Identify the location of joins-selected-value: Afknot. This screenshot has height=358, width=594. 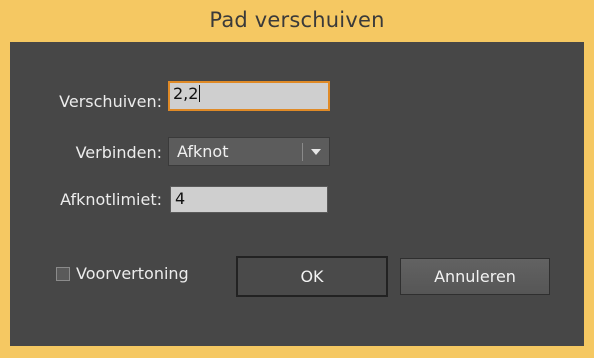
(203, 151).